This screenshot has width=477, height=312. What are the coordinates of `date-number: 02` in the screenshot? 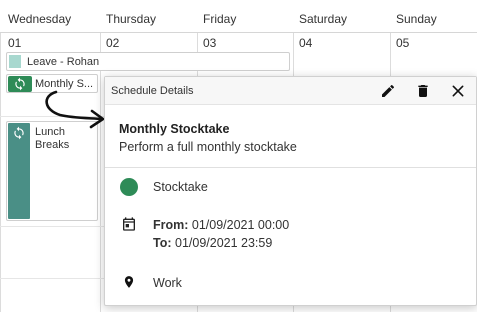 It's located at (109, 43).